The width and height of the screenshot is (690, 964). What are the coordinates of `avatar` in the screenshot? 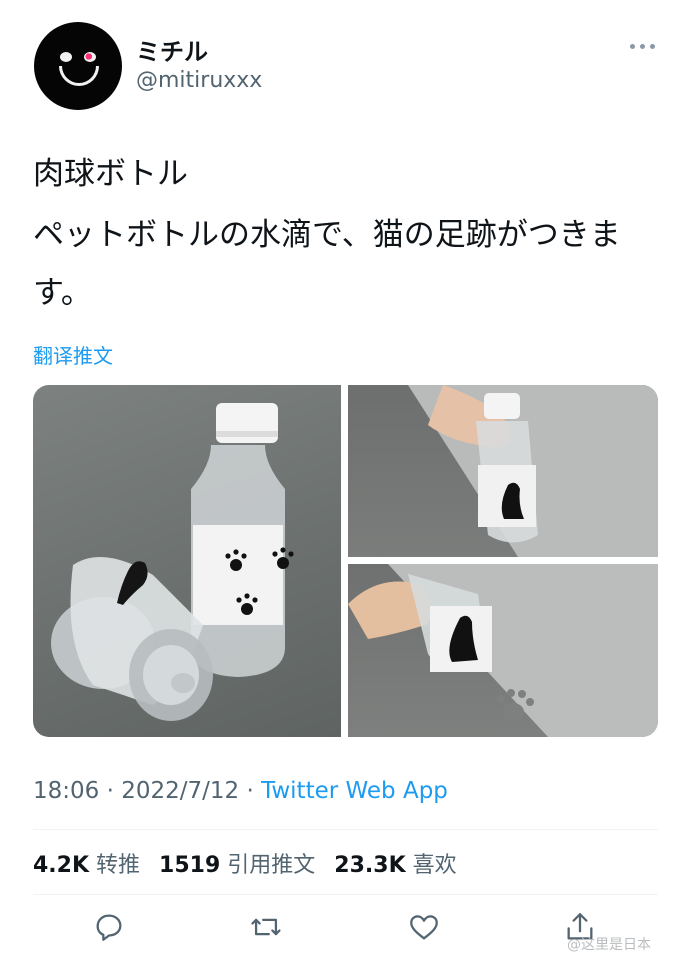 It's located at (78, 66).